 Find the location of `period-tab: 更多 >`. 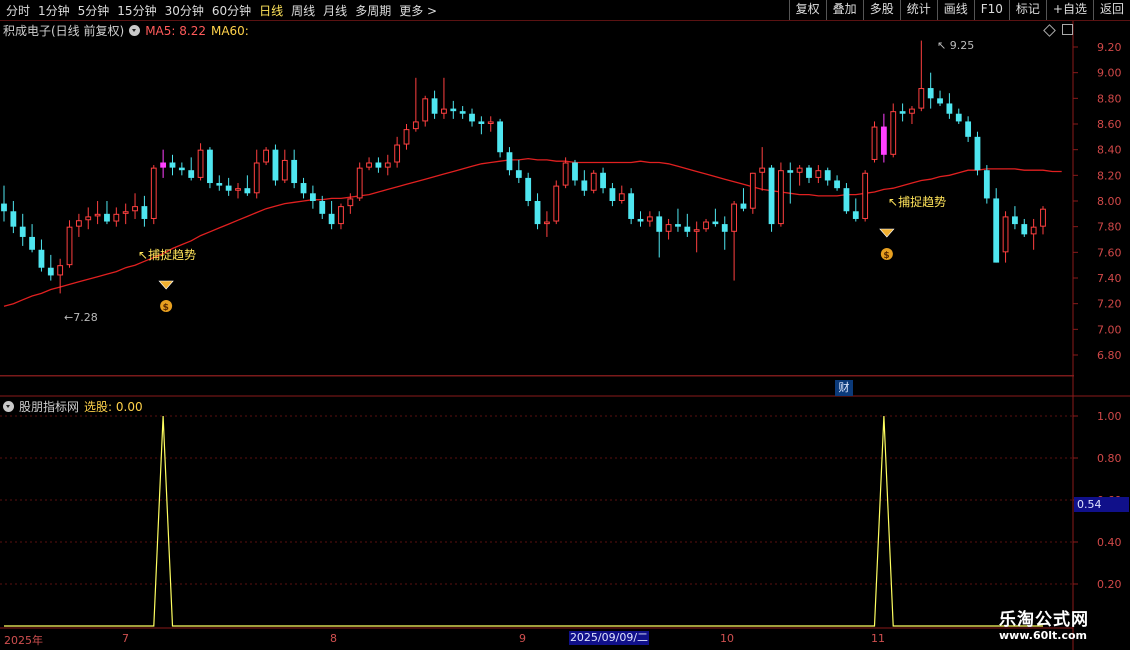

period-tab: 更多 > is located at coordinates (418, 10).